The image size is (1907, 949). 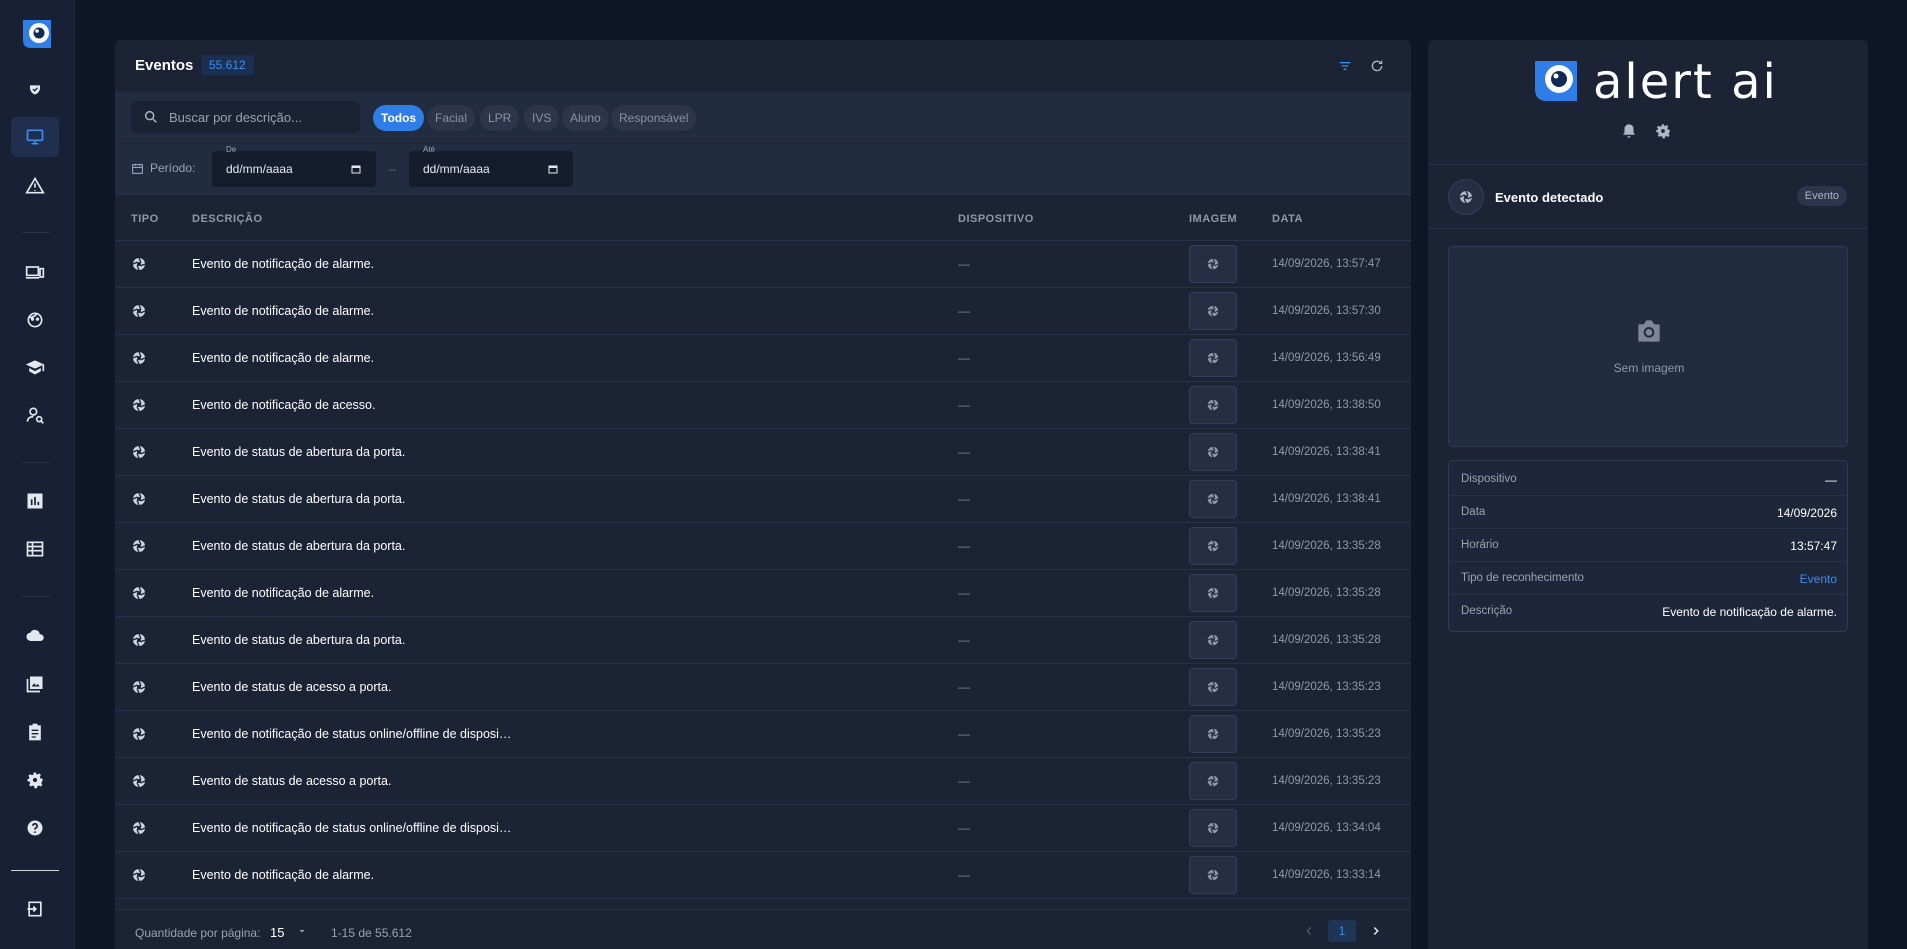 What do you see at coordinates (1821, 196) in the screenshot?
I see `event-type-badge: Evento` at bounding box center [1821, 196].